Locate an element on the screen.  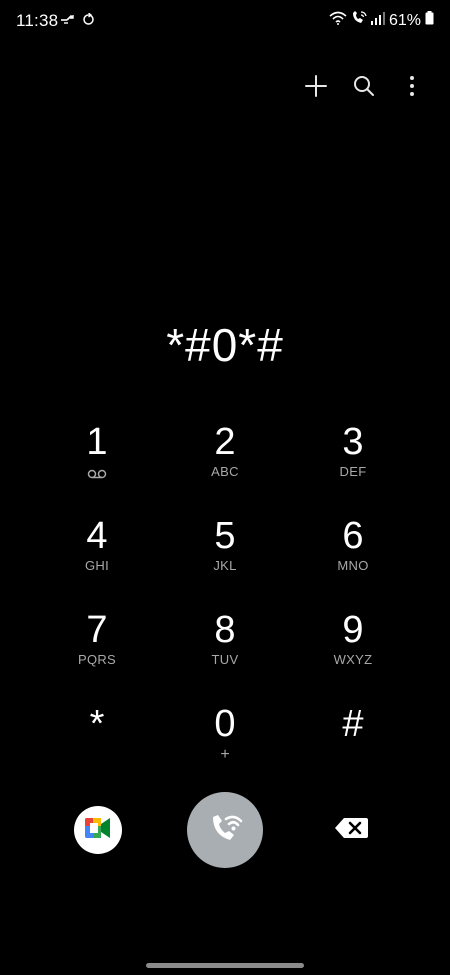
video-call-button is located at coordinates (98, 830).